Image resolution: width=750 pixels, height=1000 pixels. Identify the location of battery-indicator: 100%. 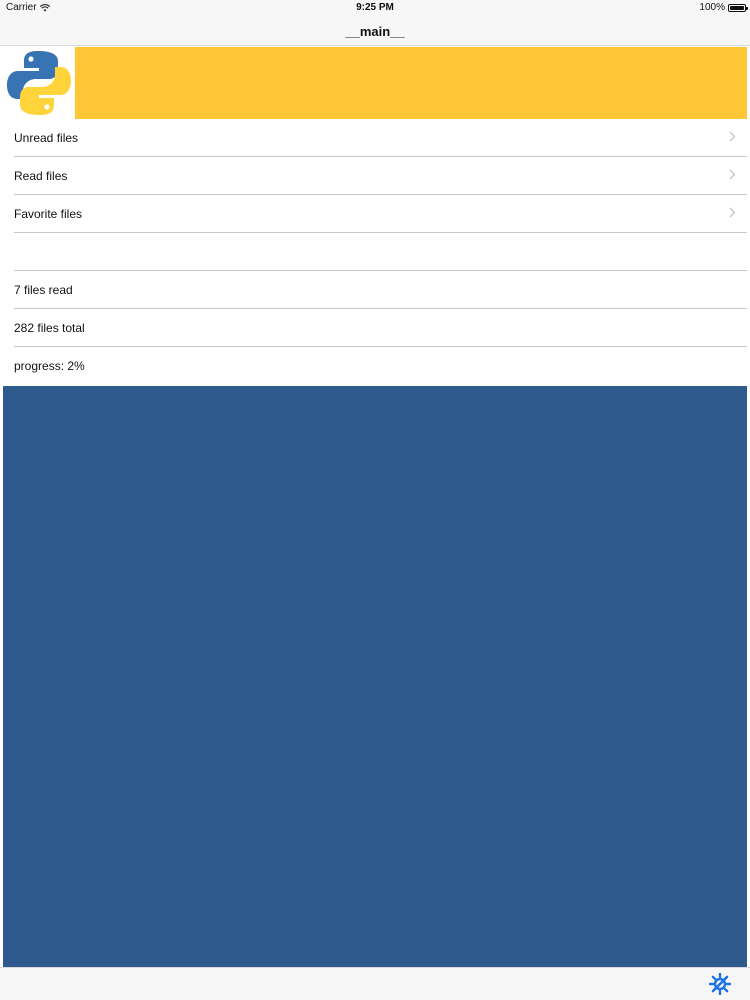
(723, 7).